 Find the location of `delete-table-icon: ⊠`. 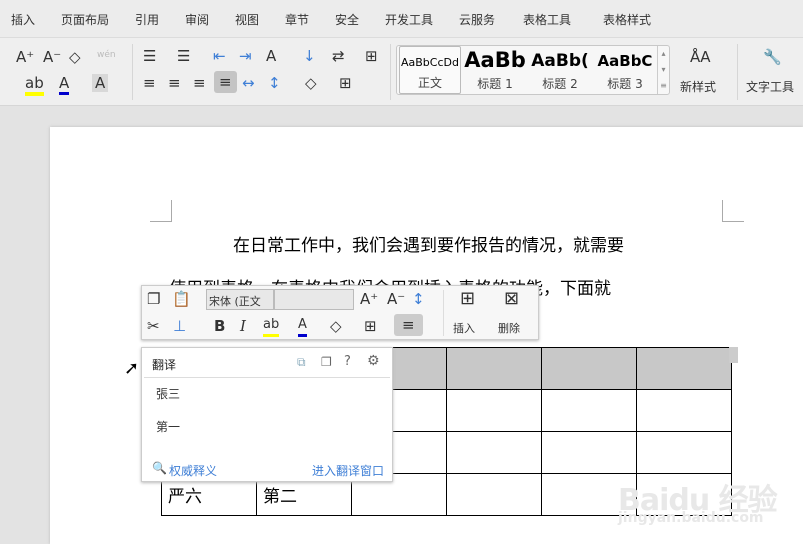

delete-table-icon: ⊠ is located at coordinates (512, 298).